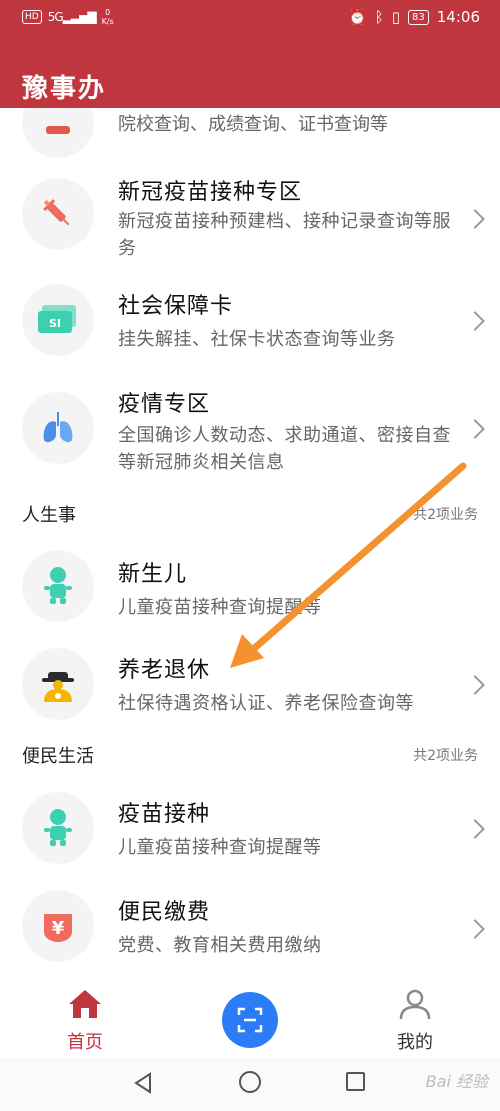  I want to click on item-title: 疫情专区, so click(164, 404).